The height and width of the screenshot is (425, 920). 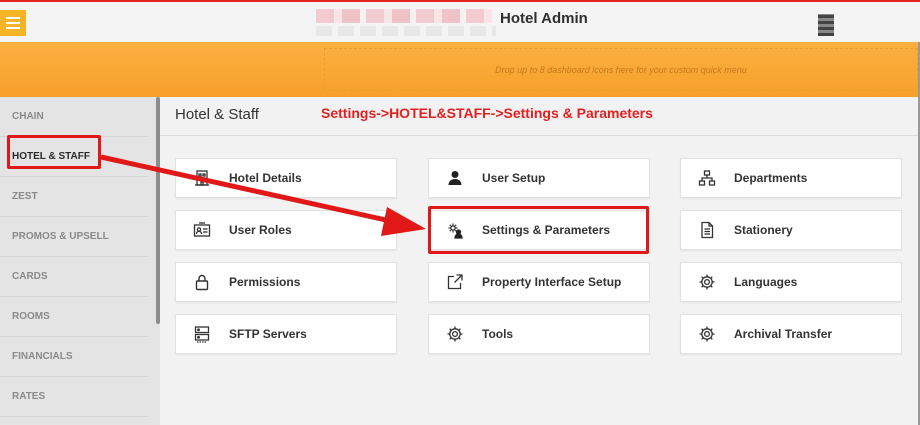 I want to click on sidebar-item-label: FINANCIALS, so click(x=42, y=356).